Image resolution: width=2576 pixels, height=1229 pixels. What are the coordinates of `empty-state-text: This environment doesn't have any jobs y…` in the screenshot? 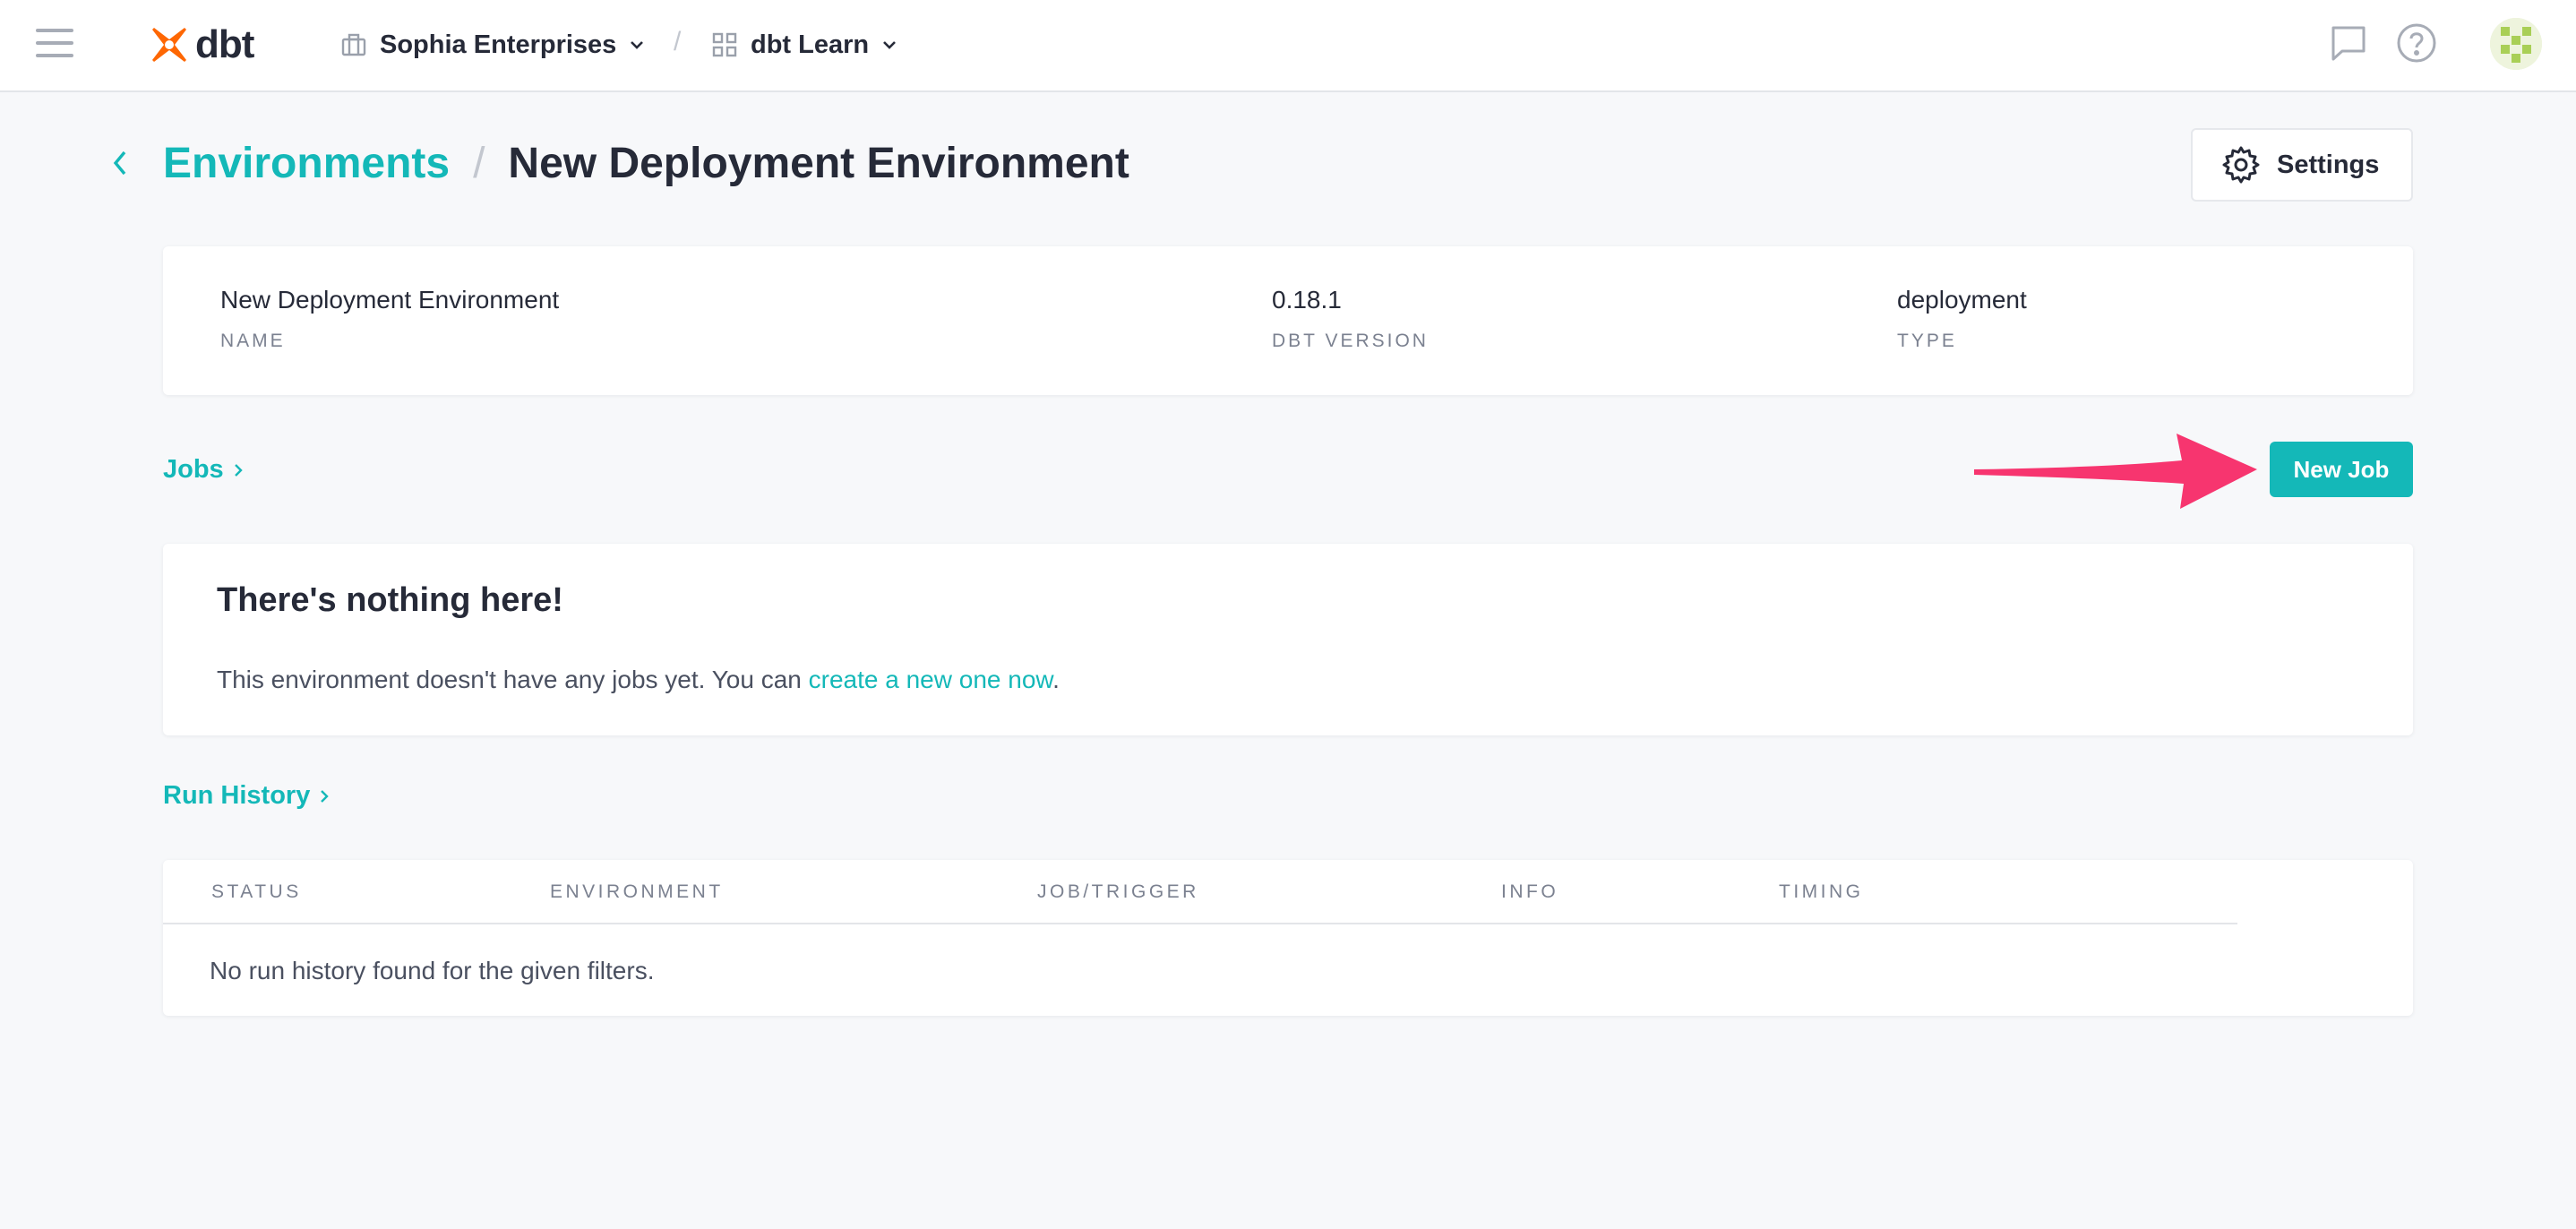 It's located at (638, 680).